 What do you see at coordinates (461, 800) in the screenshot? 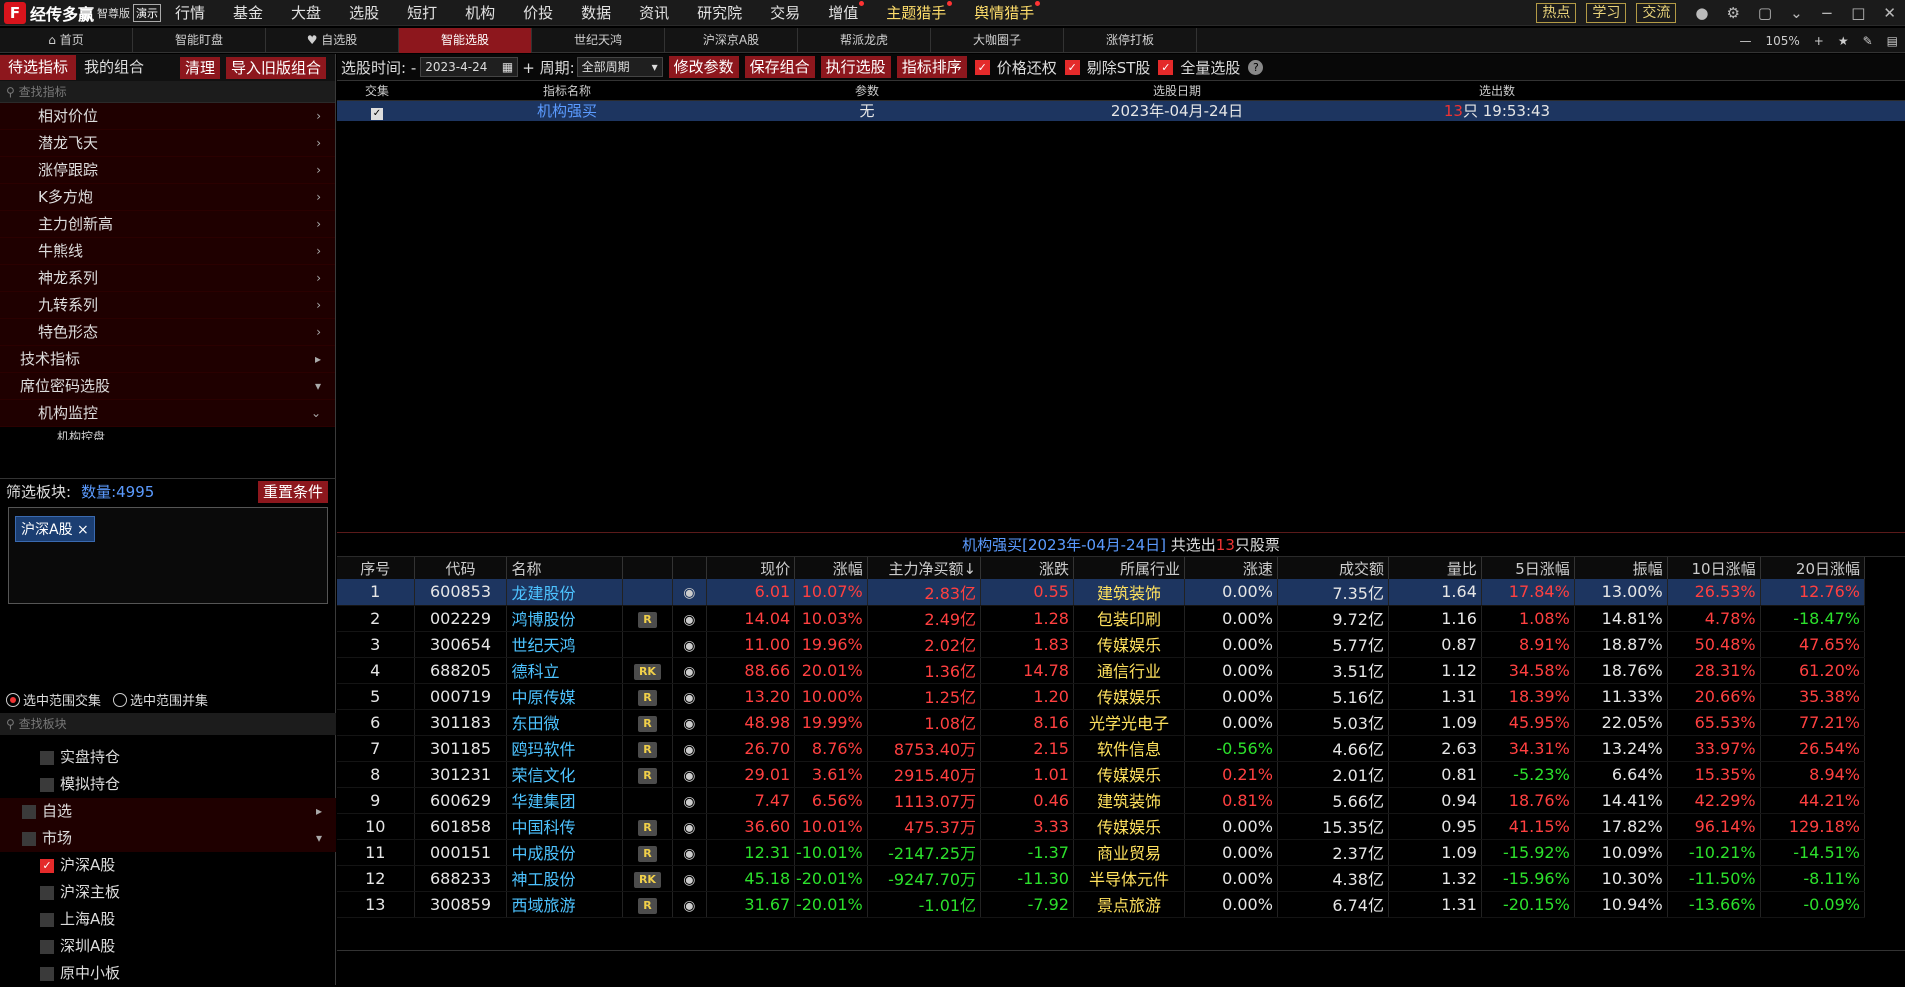
I see `stock-code: 600629` at bounding box center [461, 800].